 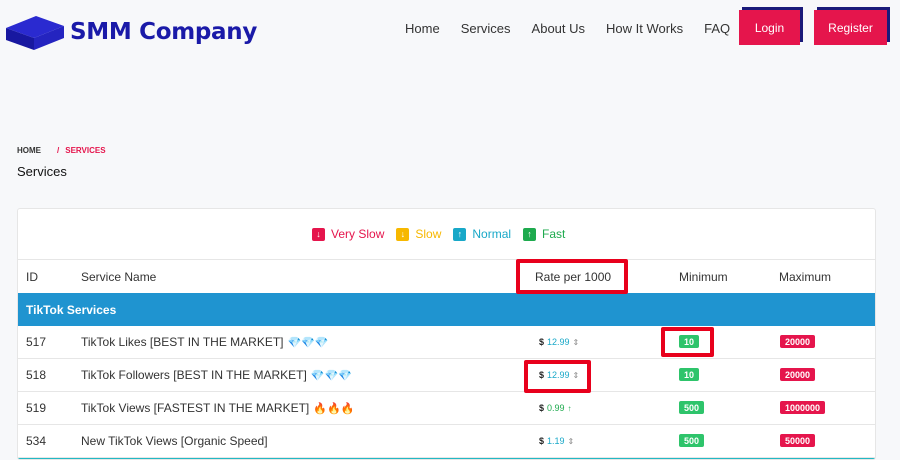 I want to click on login-button: Login, so click(x=769, y=27).